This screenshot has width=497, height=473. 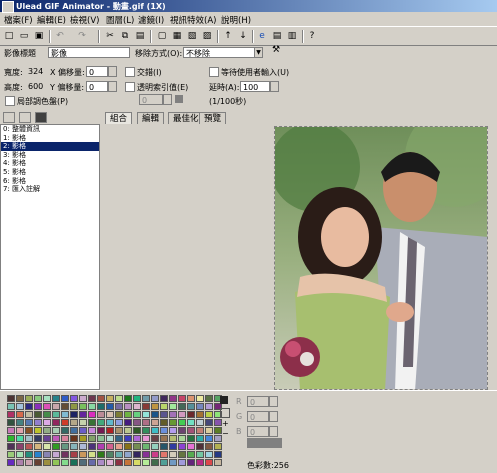 I want to click on new-file-icon: □, so click(x=9, y=36).